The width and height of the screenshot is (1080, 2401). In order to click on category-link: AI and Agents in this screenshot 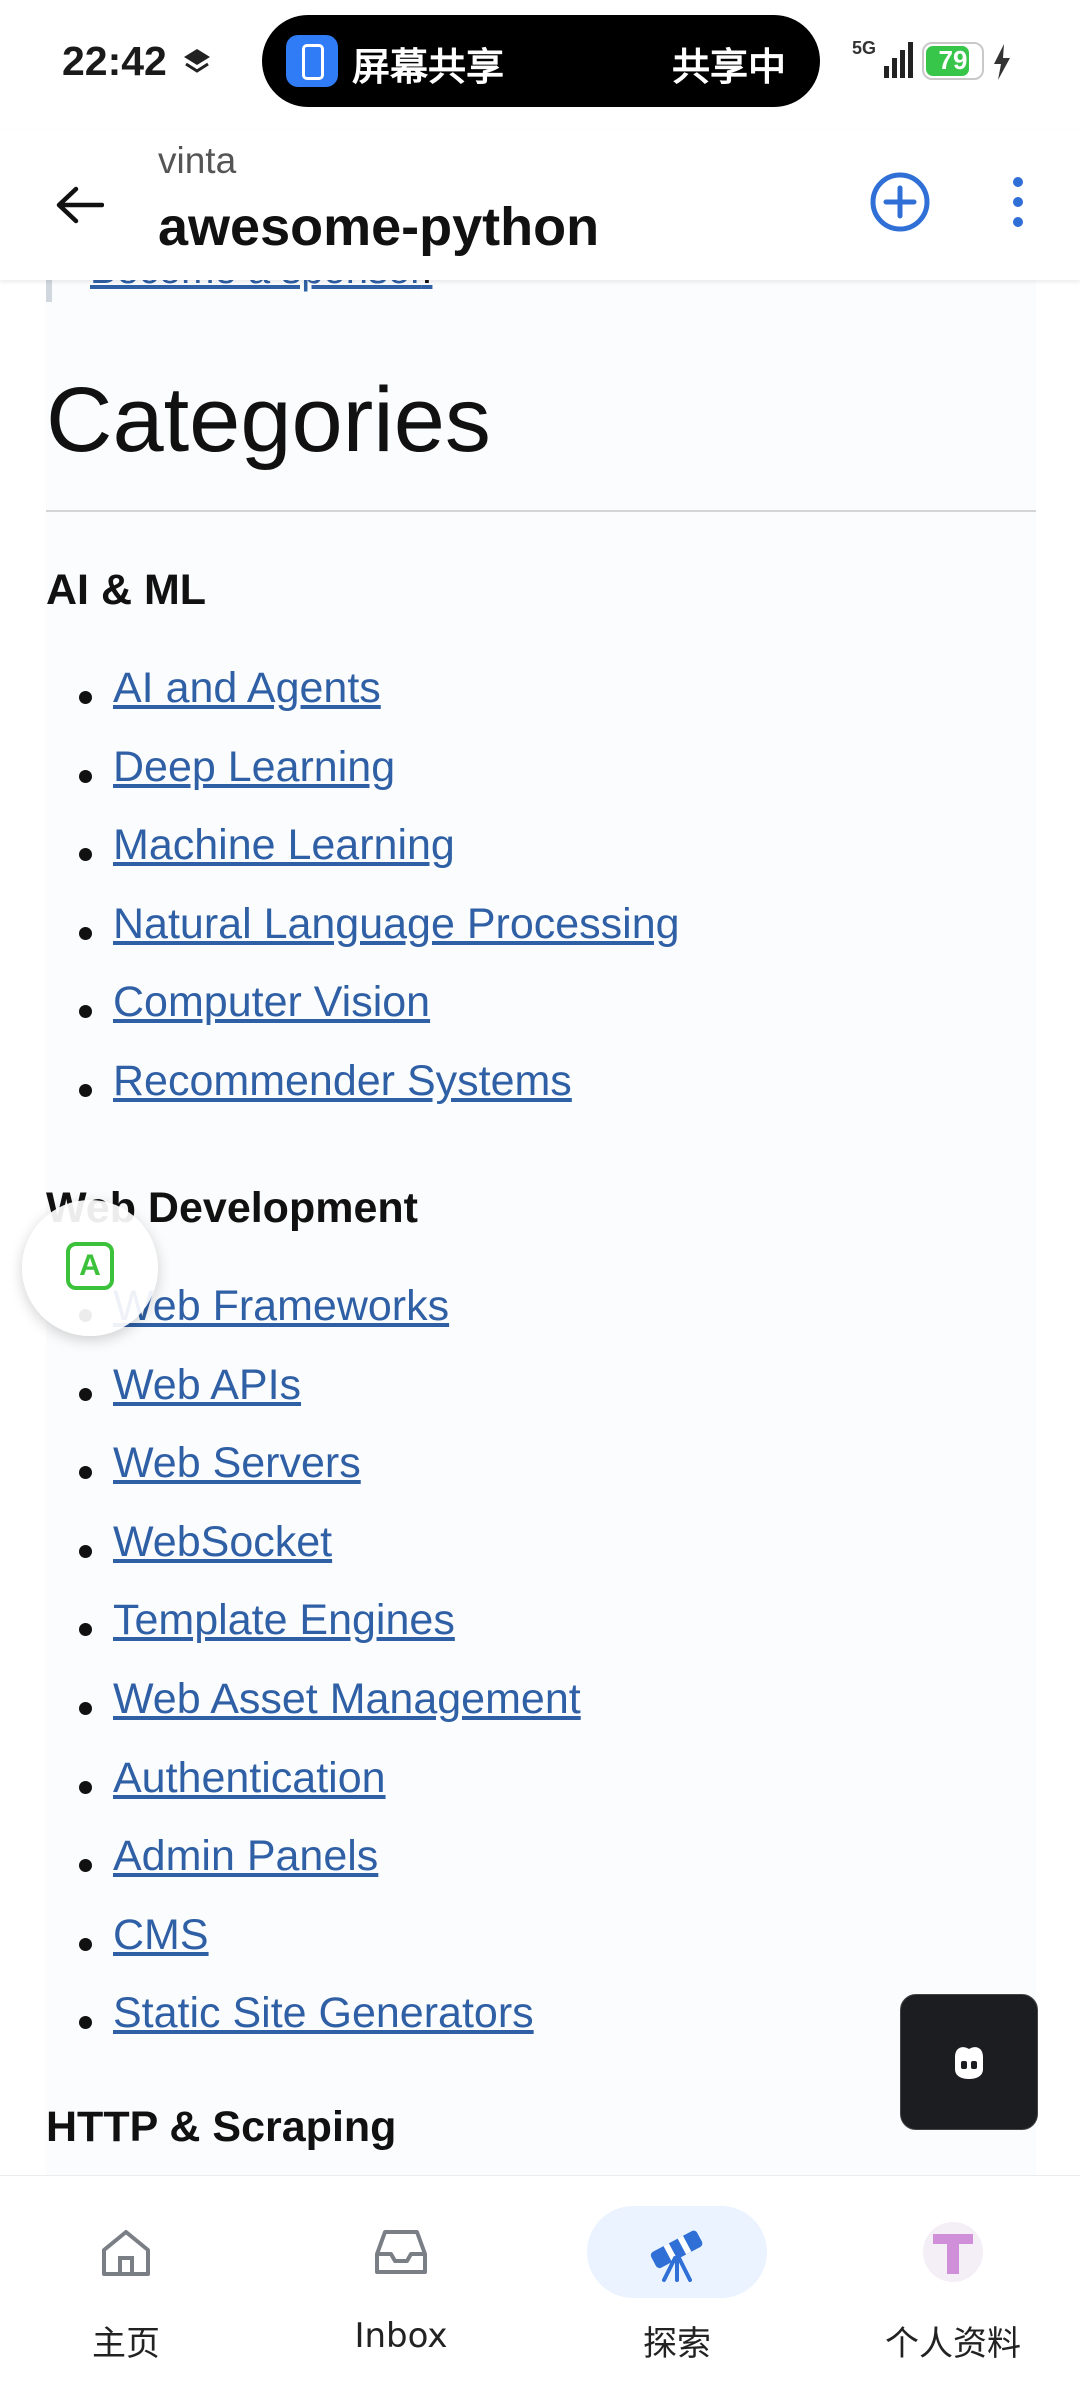, I will do `click(247, 688)`.